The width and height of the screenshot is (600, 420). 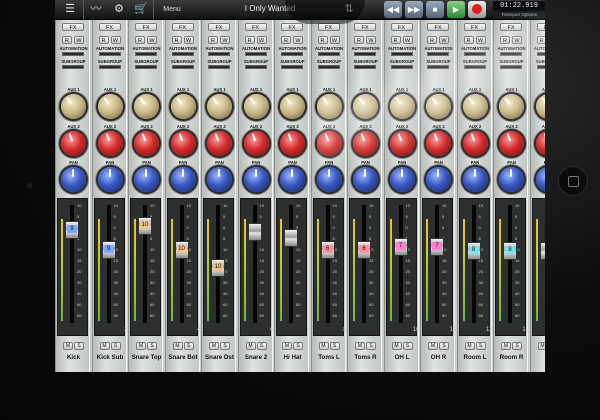 What do you see at coordinates (519, 14) in the screenshot?
I see `transport-options-button: Transport Options` at bounding box center [519, 14].